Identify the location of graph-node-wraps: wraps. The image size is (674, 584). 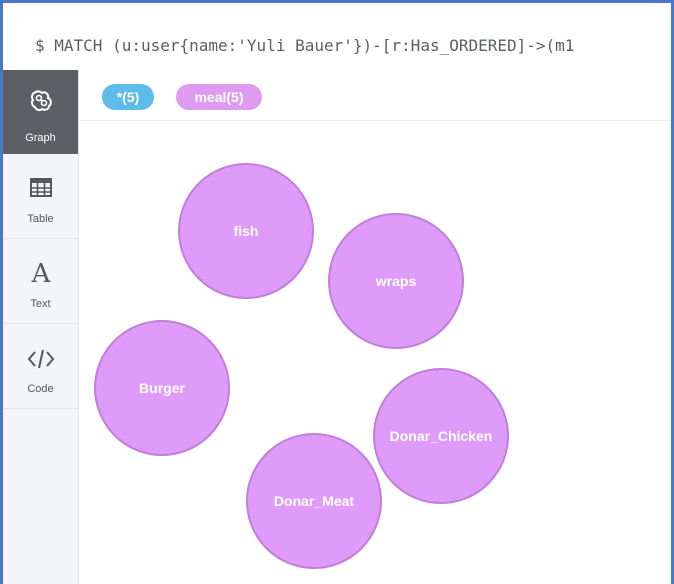
(396, 281).